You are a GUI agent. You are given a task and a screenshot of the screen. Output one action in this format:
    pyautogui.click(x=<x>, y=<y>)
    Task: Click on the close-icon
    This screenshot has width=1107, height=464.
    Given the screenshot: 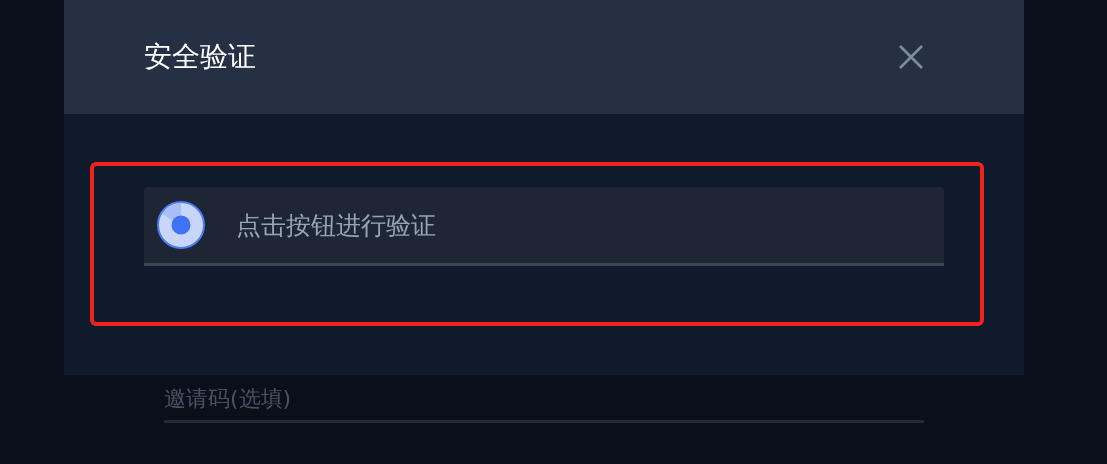 What is the action you would take?
    pyautogui.click(x=911, y=57)
    